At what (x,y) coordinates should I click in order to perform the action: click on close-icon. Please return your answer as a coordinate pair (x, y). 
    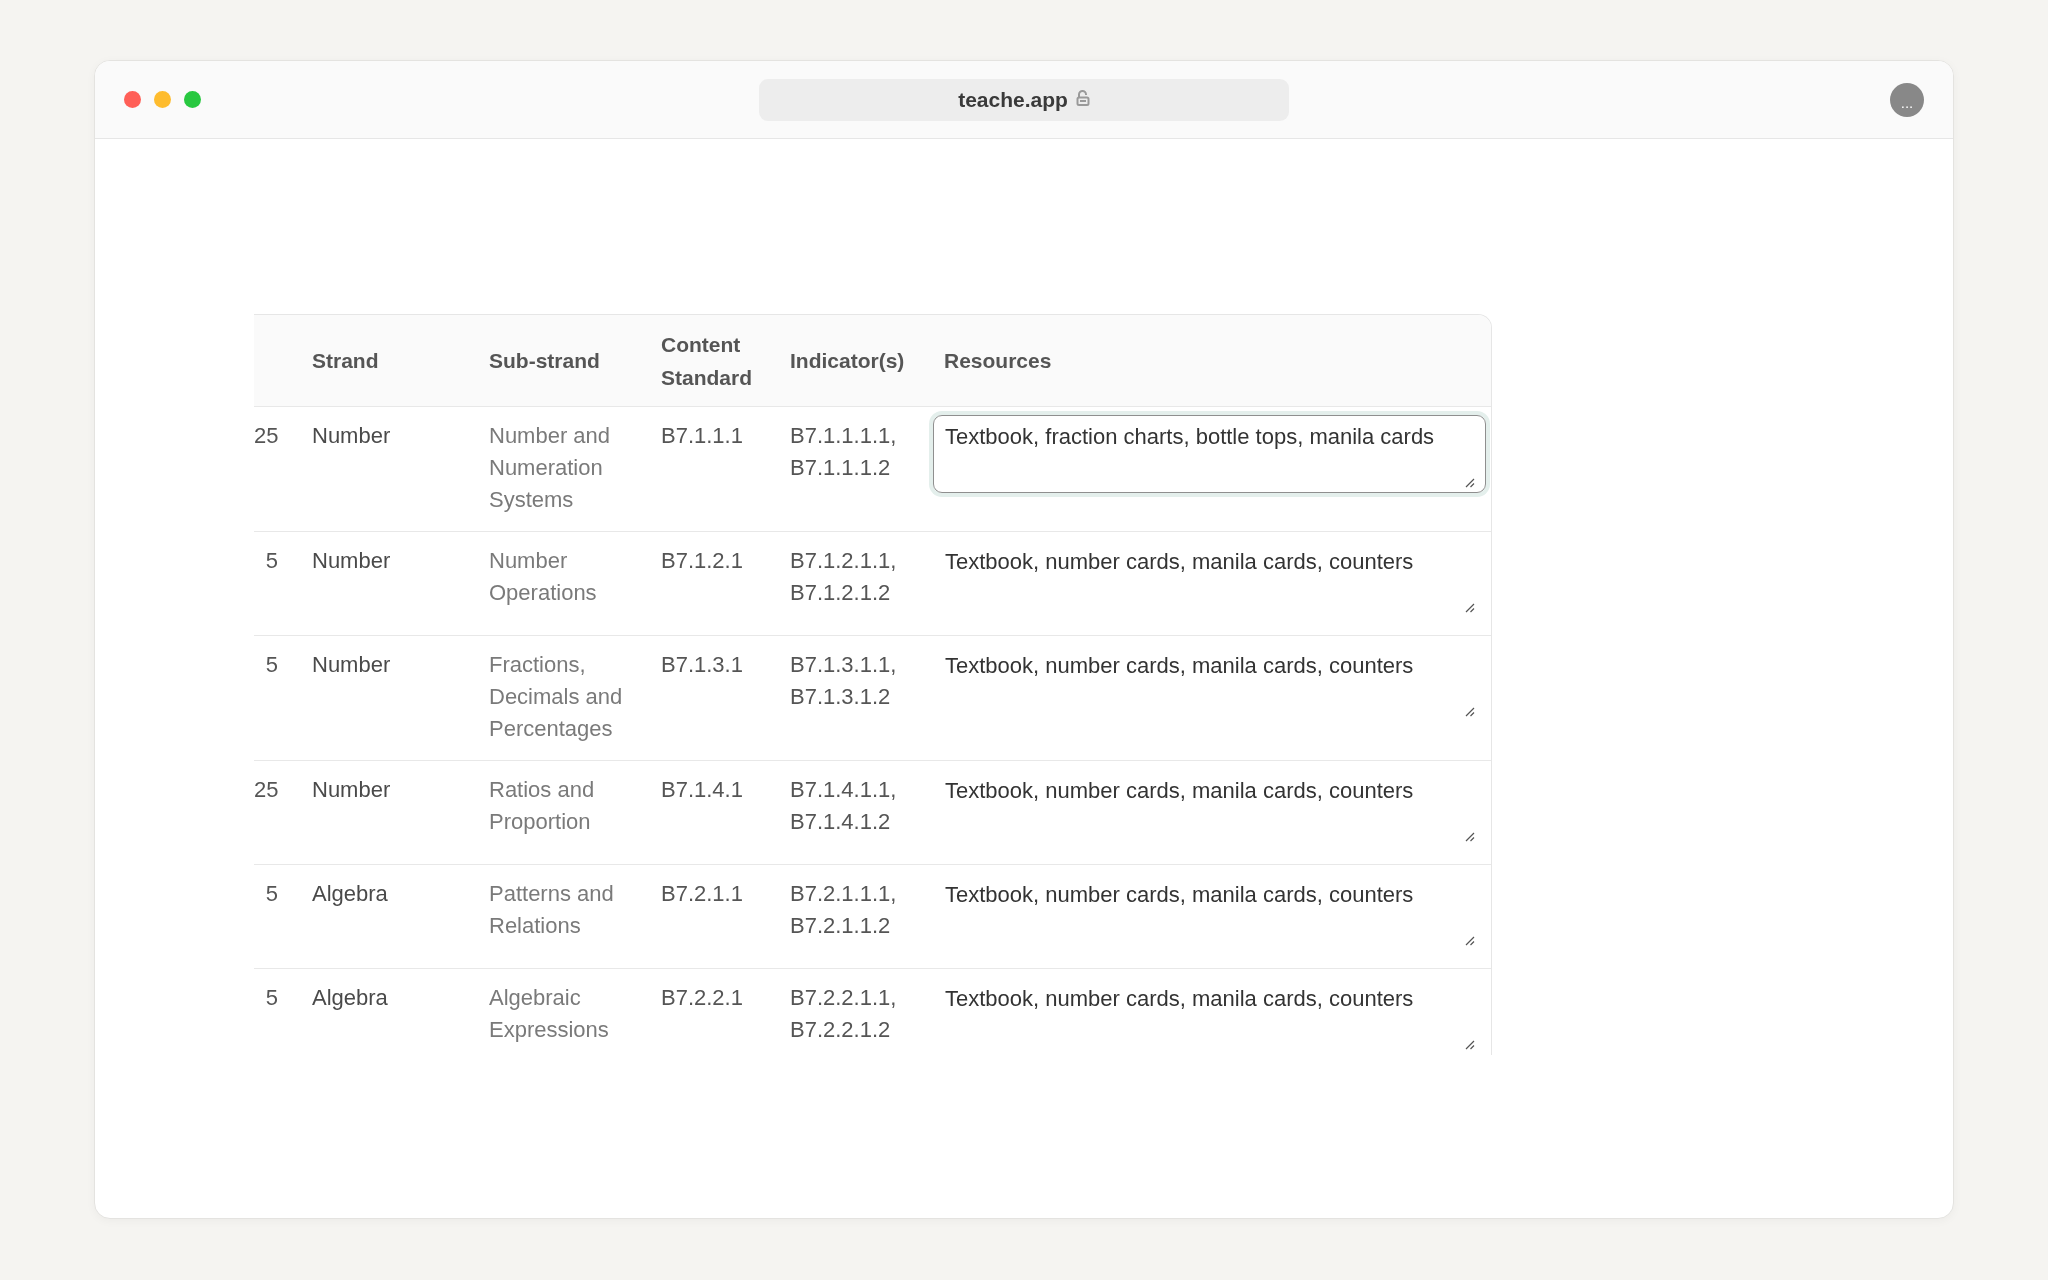
    Looking at the image, I should click on (132, 99).